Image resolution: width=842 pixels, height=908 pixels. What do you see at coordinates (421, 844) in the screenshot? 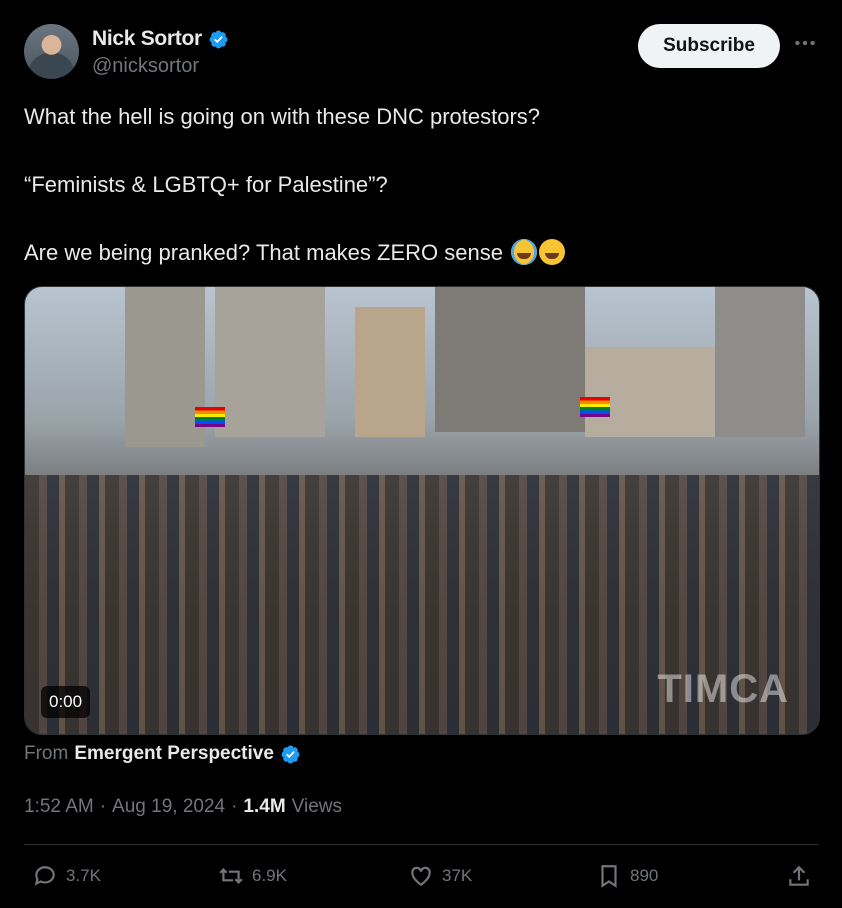
I see `divider` at bounding box center [421, 844].